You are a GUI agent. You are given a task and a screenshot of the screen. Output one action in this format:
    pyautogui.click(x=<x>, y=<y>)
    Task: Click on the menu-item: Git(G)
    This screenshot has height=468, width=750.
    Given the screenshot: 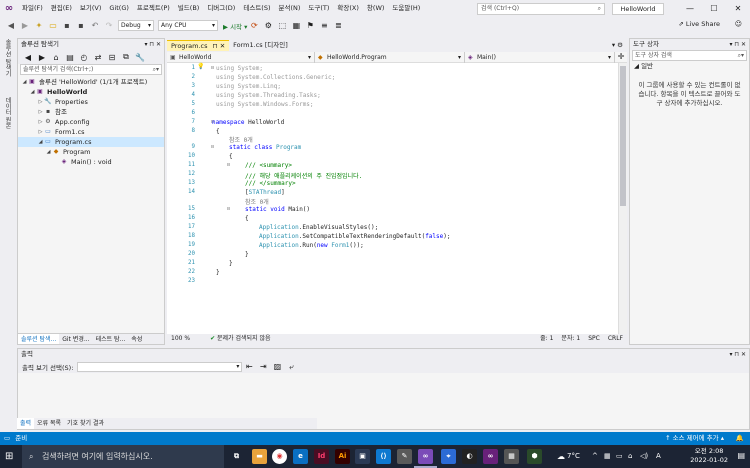 What is the action you would take?
    pyautogui.click(x=119, y=8)
    